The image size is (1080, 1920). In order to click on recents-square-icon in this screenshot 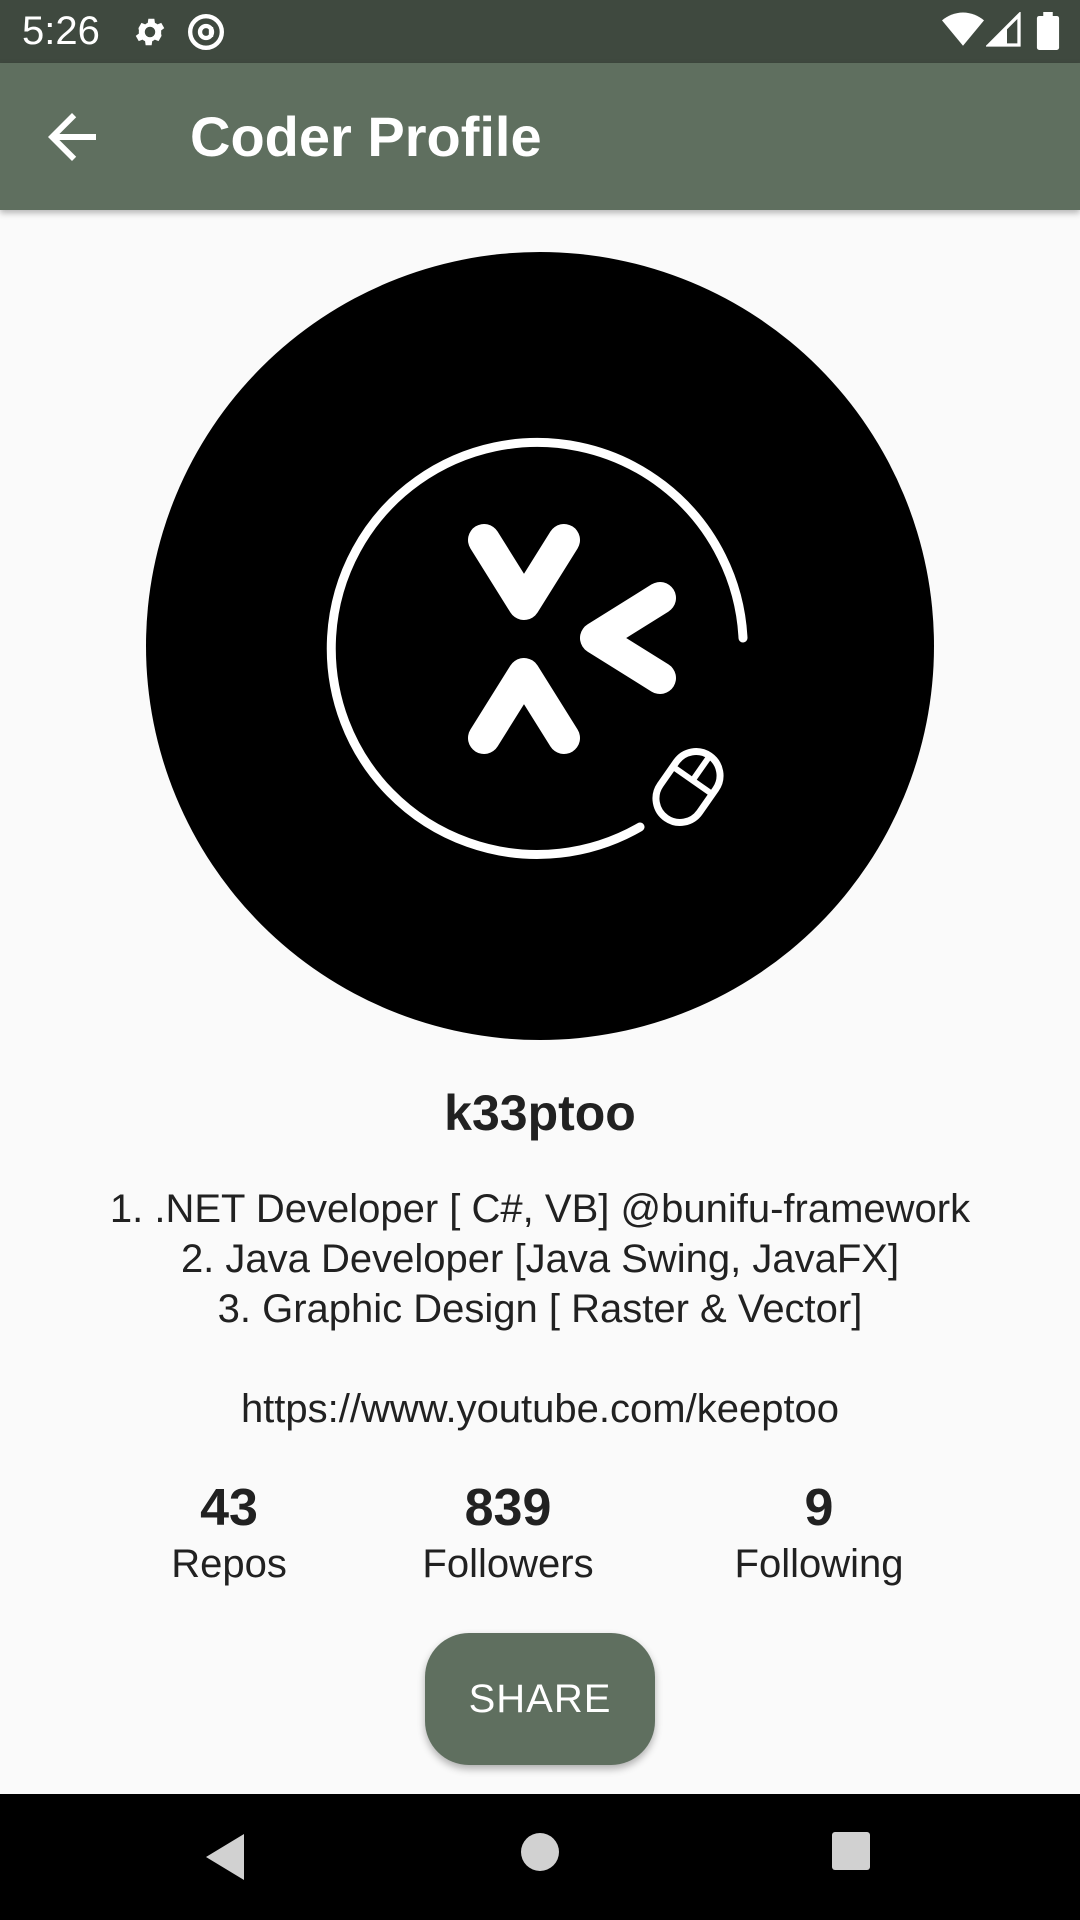, I will do `click(851, 1851)`.